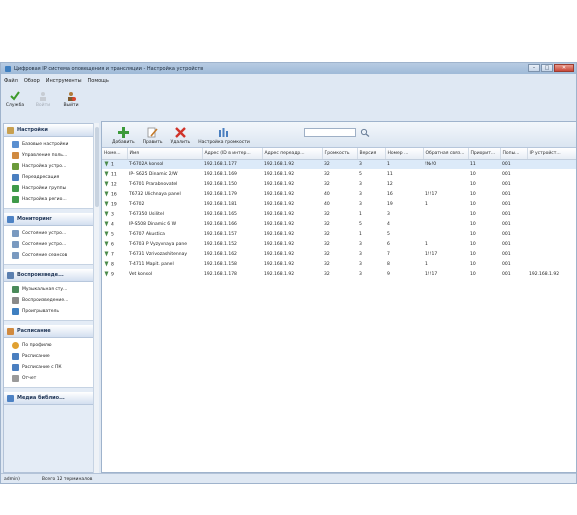  Describe the element at coordinates (114, 185) in the screenshot. I see `cell-text: 12` at that location.